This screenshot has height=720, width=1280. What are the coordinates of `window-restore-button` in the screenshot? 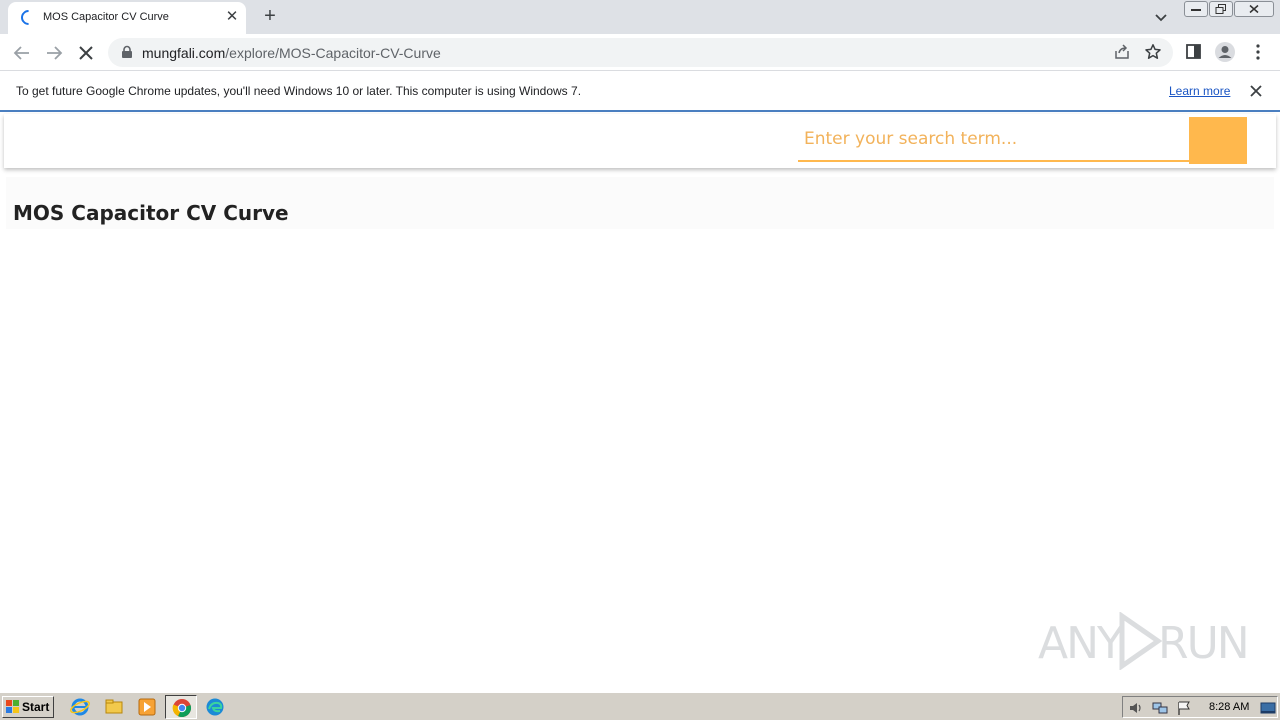 It's located at (1221, 9).